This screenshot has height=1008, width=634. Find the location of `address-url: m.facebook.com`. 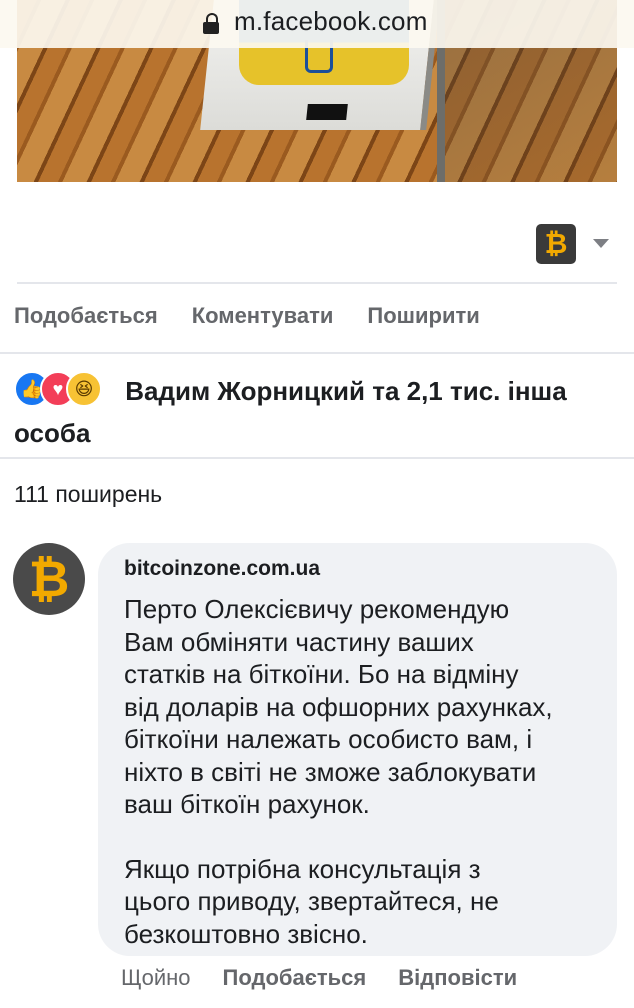

address-url: m.facebook.com is located at coordinates (331, 21).